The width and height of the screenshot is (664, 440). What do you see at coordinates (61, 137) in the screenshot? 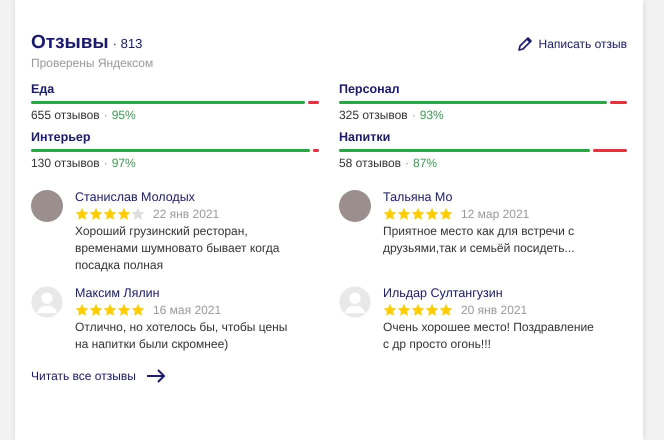
I see `category-name: Интерьер` at bounding box center [61, 137].